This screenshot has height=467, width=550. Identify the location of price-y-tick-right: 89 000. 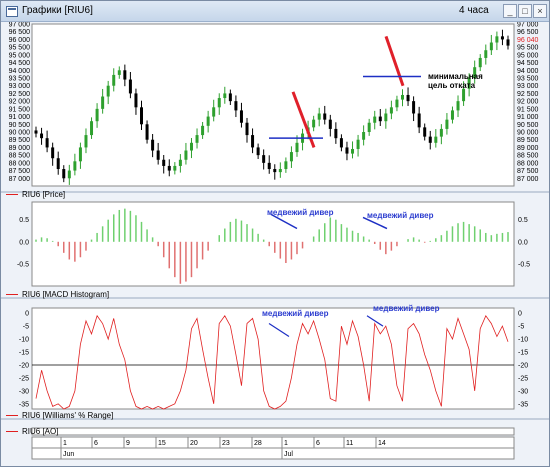
(528, 148).